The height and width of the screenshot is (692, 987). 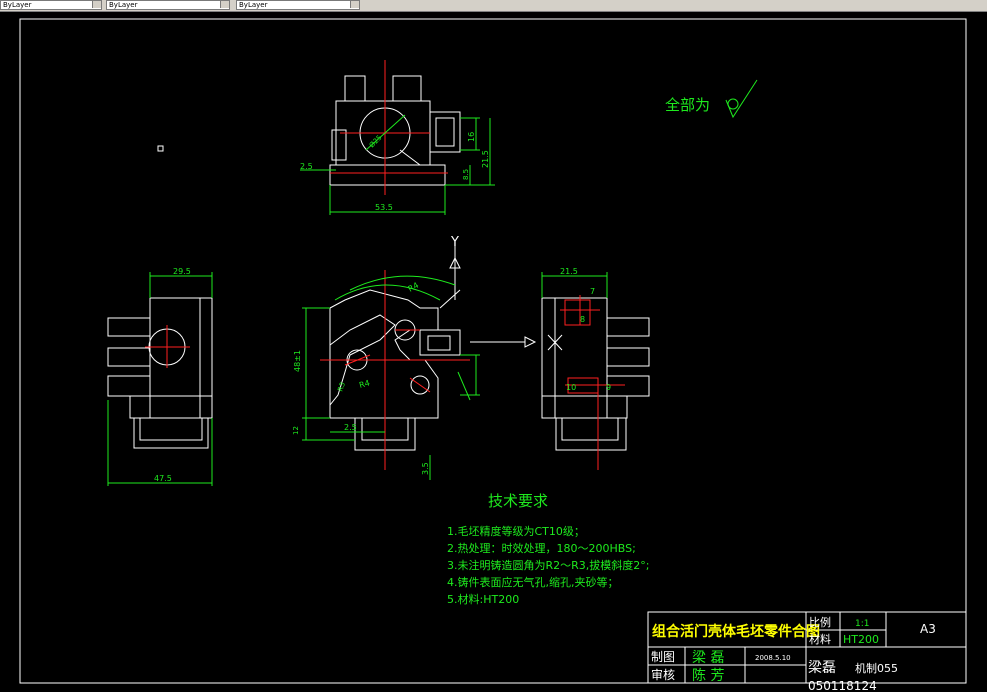 I want to click on scale-label: 比例, so click(x=820, y=622).